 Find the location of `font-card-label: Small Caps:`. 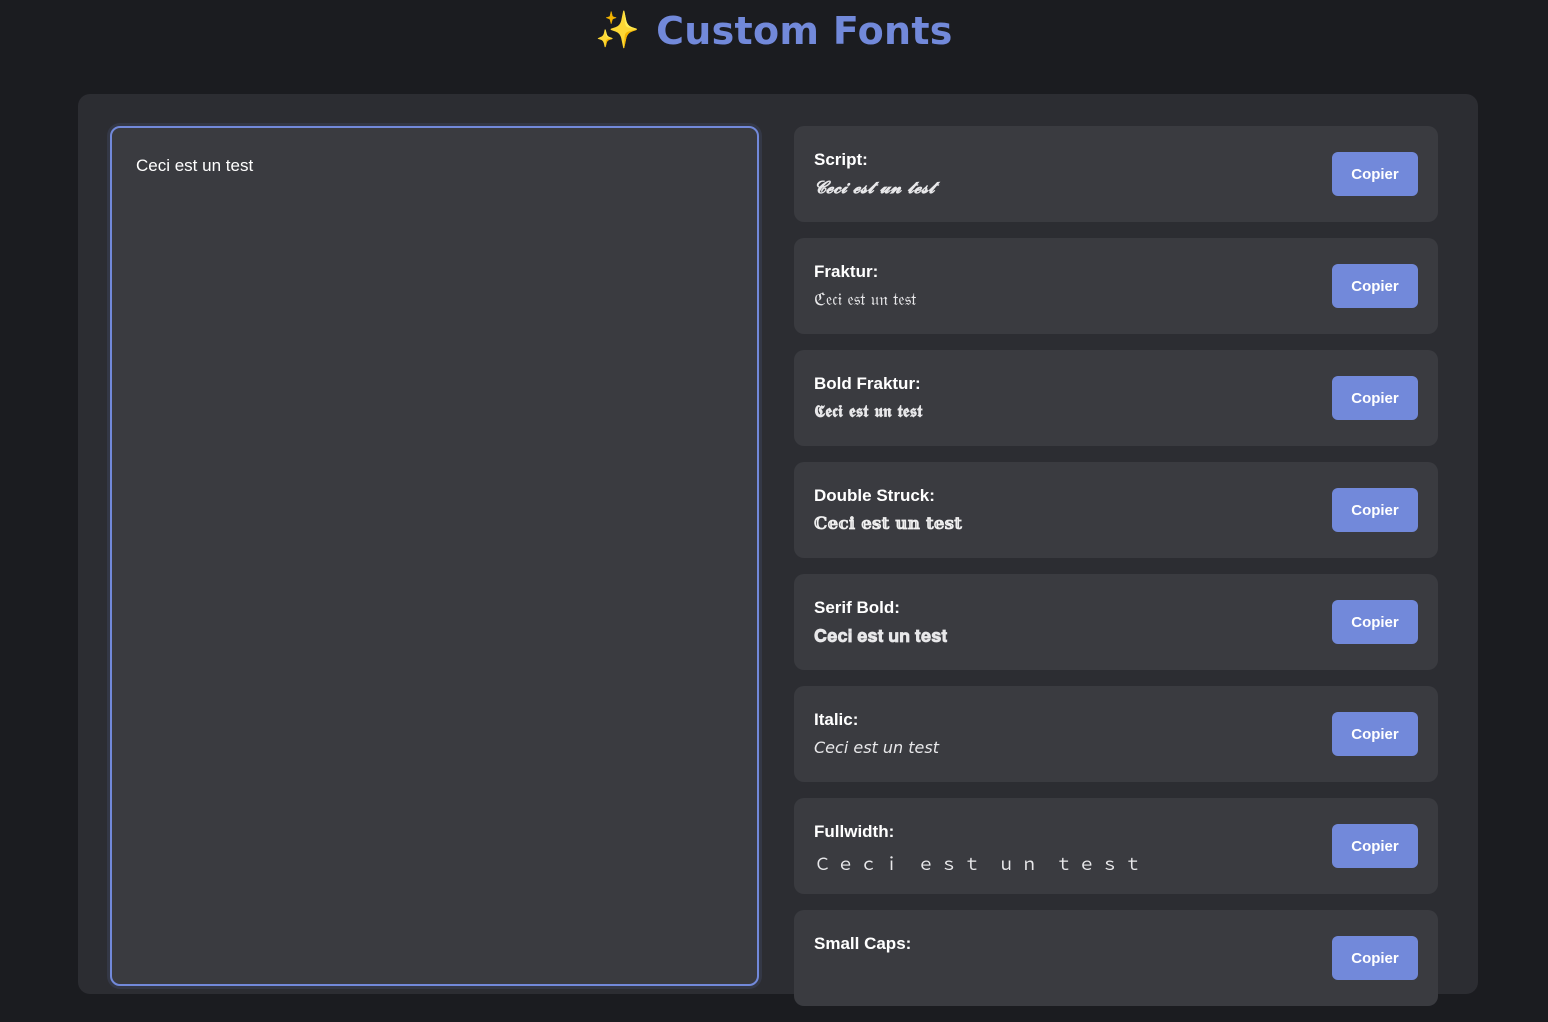

font-card-label: Small Caps: is located at coordinates (863, 943).